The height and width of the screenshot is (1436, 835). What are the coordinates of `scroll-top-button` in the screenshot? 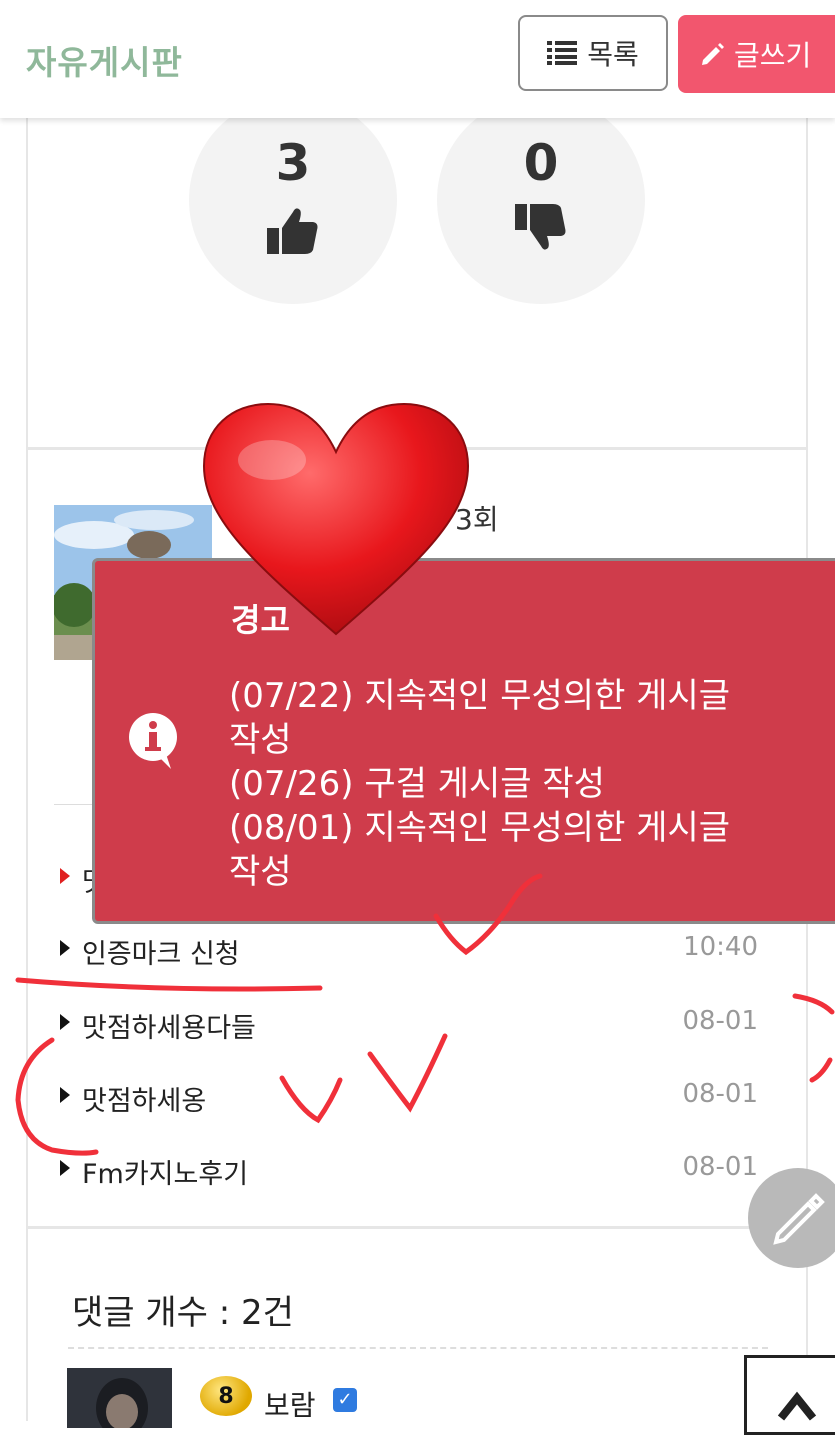 It's located at (789, 1395).